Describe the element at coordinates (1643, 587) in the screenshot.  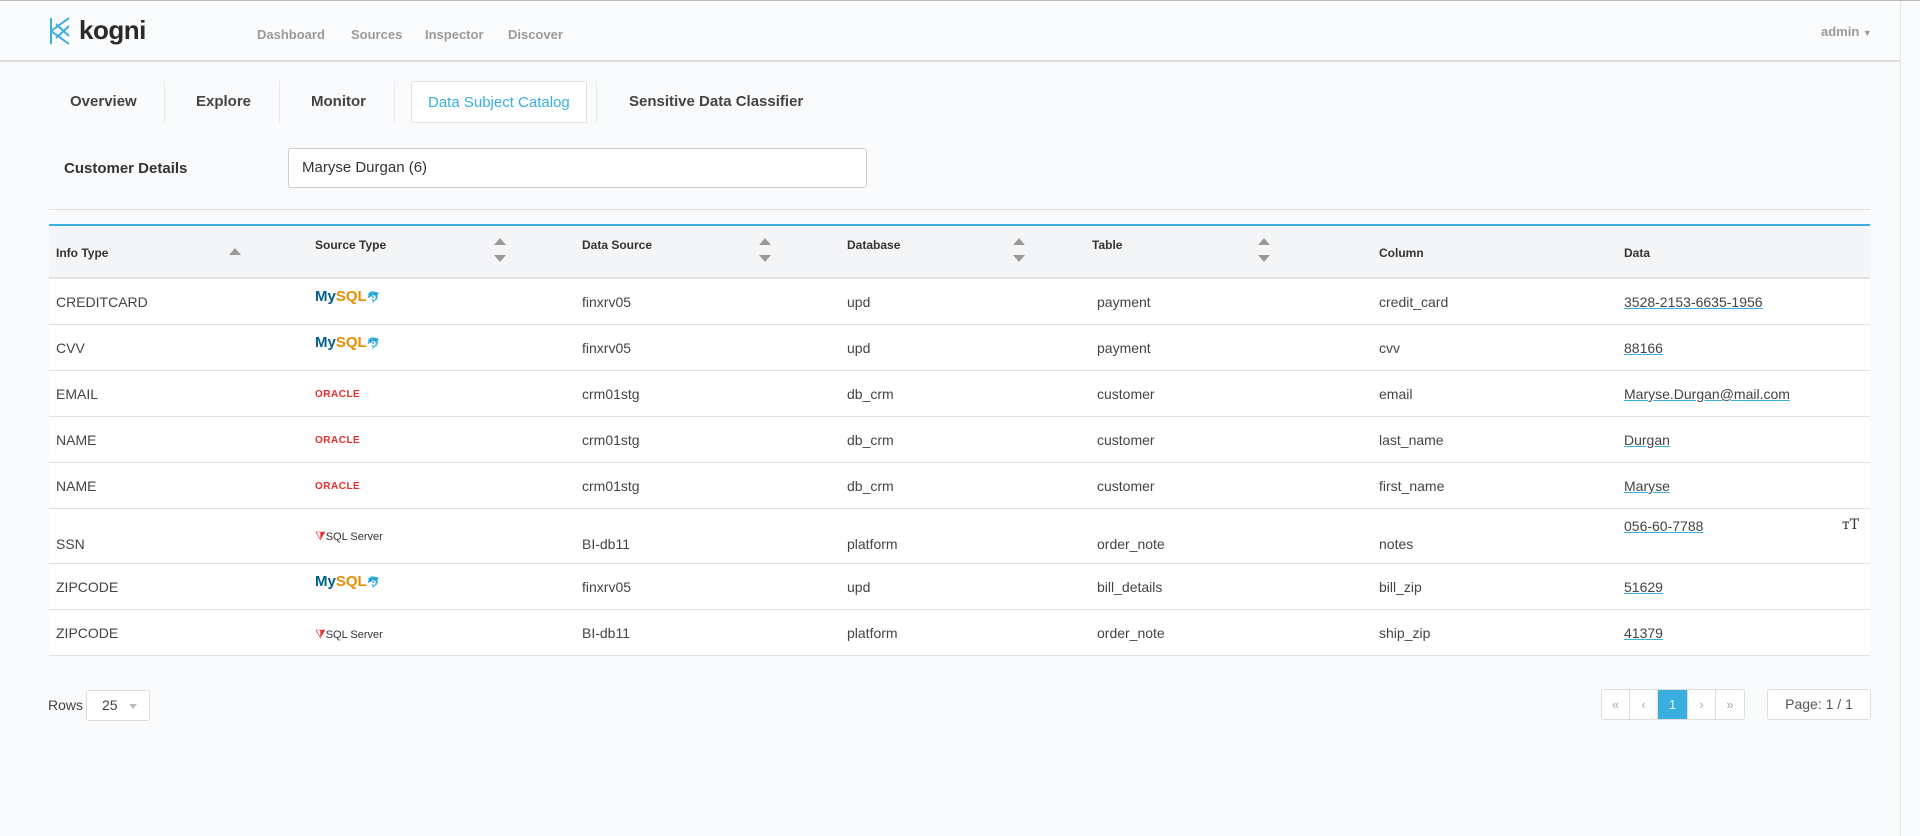
I see `data-value-link: 51629` at that location.